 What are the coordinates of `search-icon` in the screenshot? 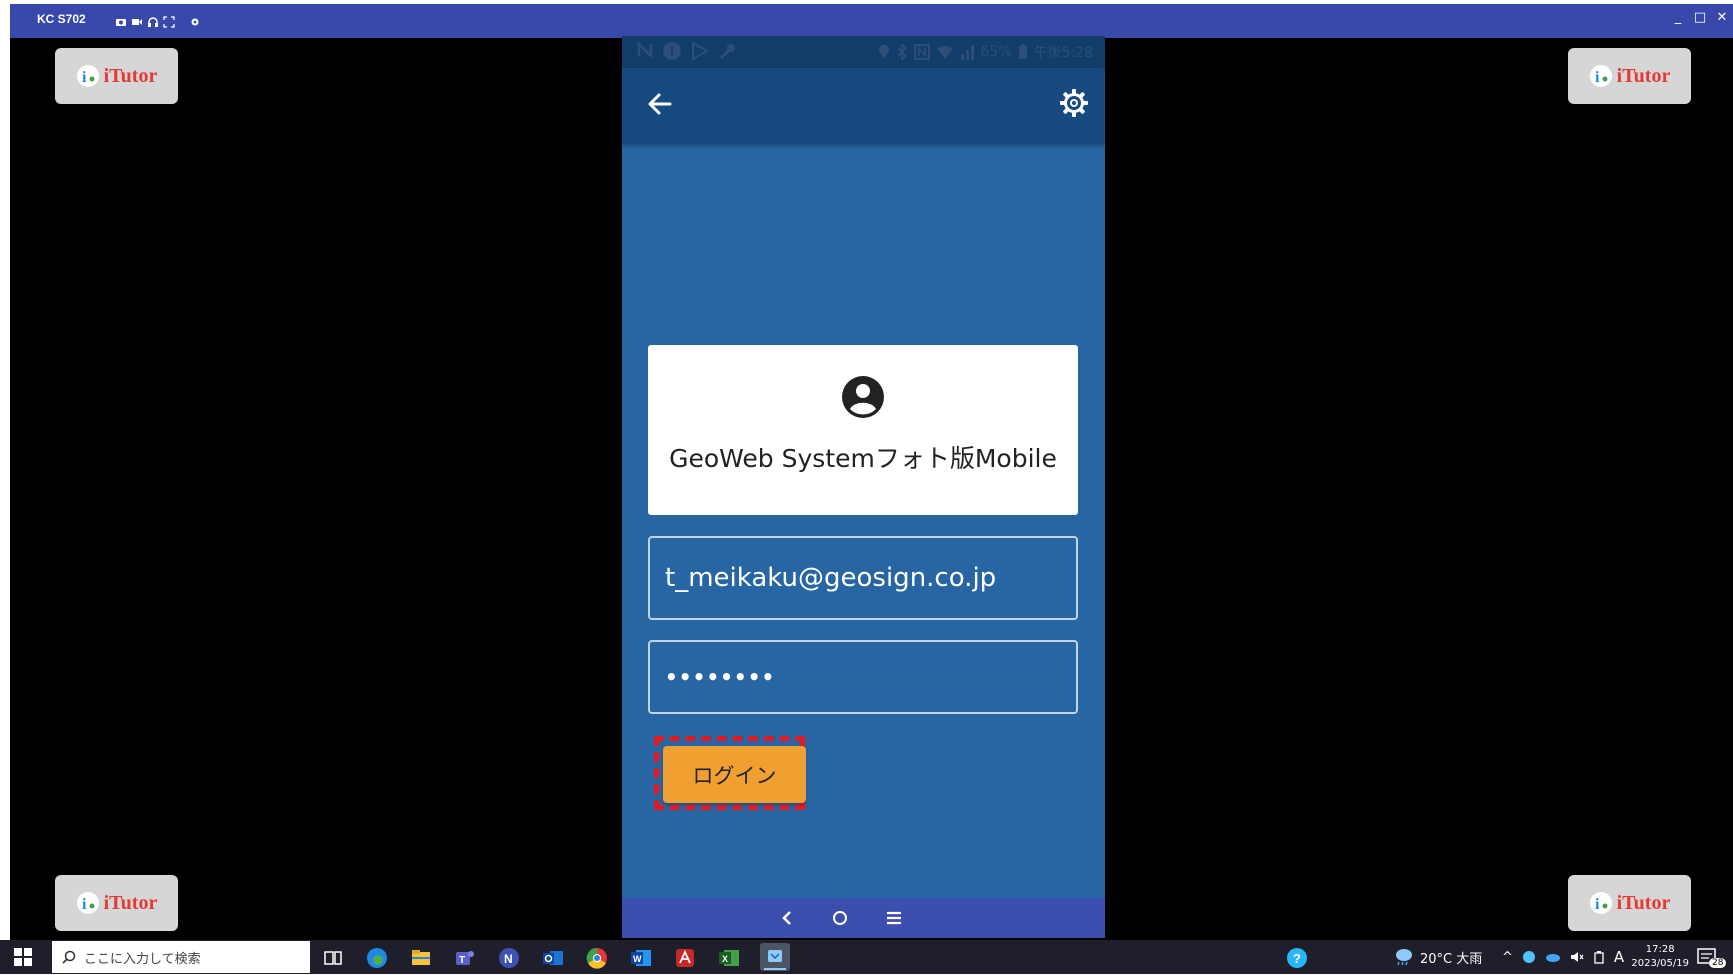 It's located at (69, 957).